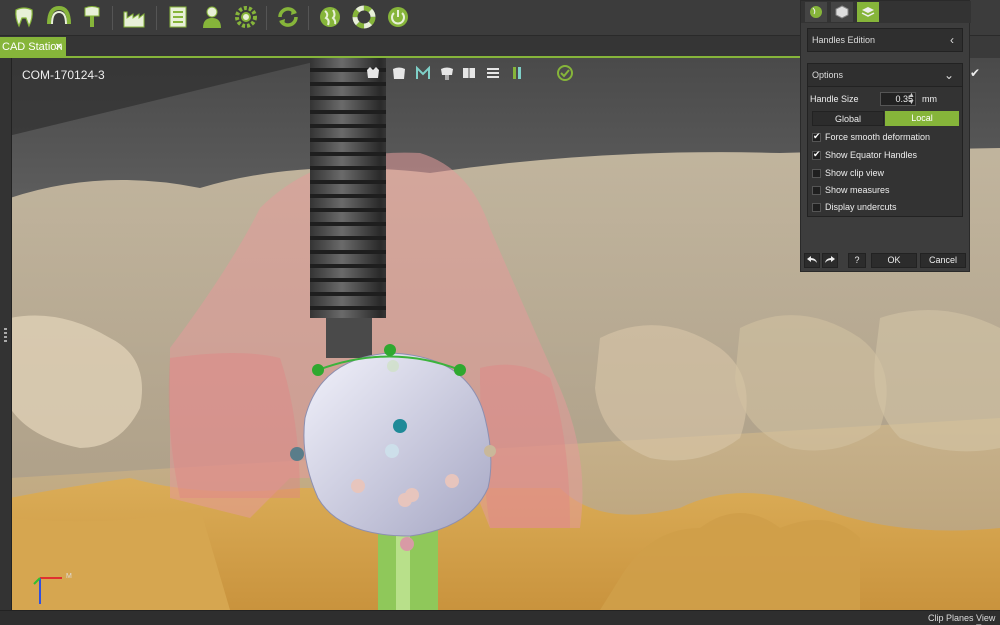 This screenshot has height=625, width=1000. I want to click on tab-cube, so click(842, 12).